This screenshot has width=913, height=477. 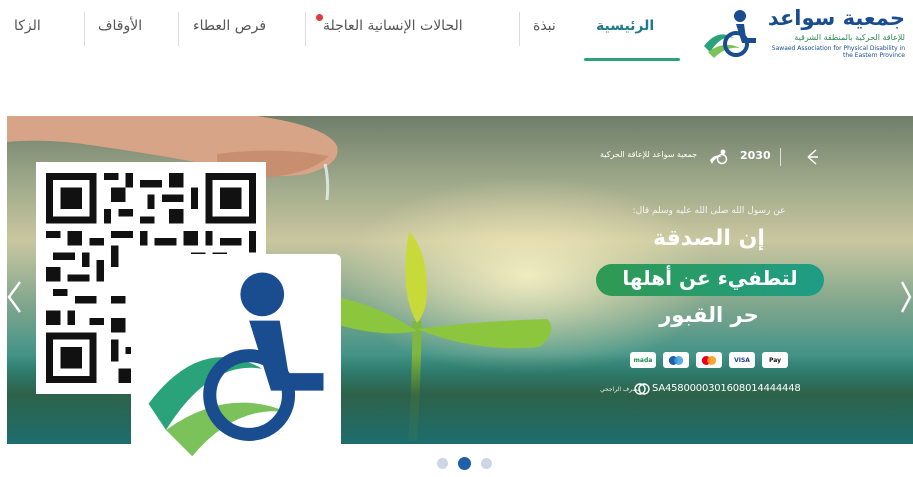 What do you see at coordinates (710, 278) in the screenshot?
I see `banner-title-line-2: لتطفيء عن أهلها` at bounding box center [710, 278].